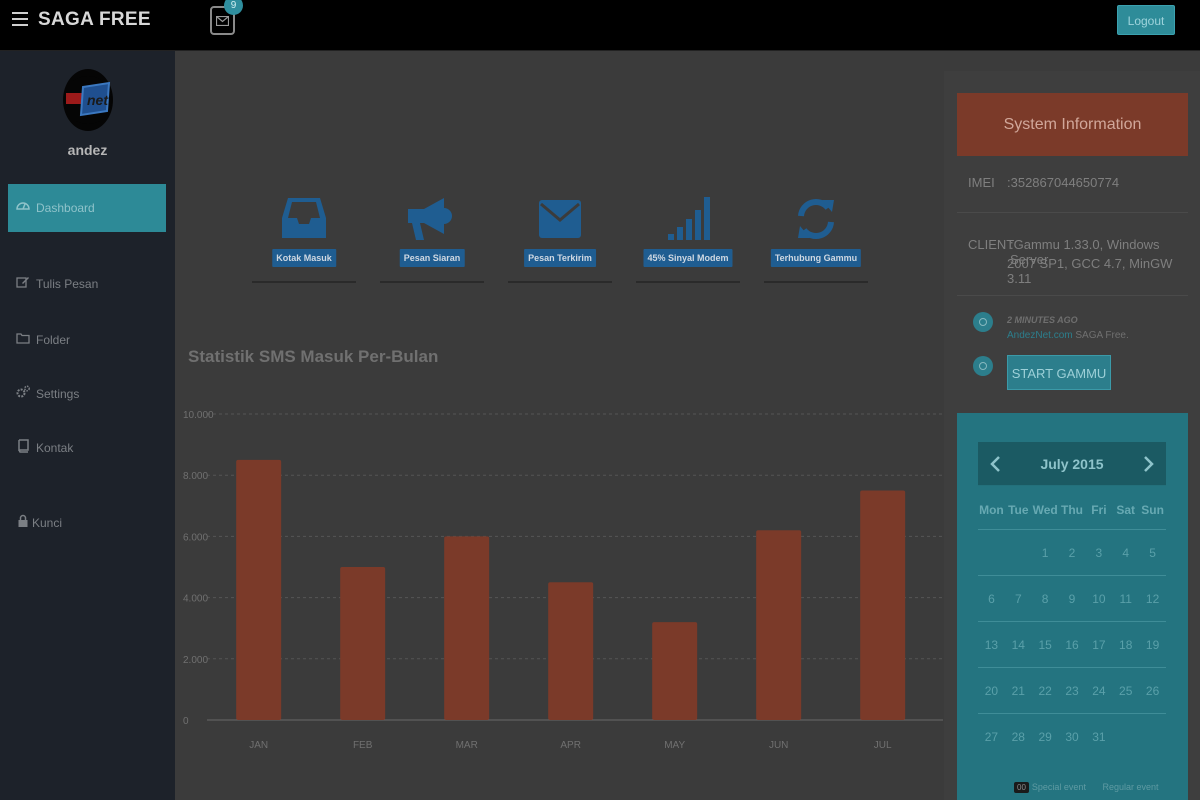 This screenshot has height=800, width=1200. What do you see at coordinates (87, 448) in the screenshot?
I see `sidebar-item-kontak: Kontak` at bounding box center [87, 448].